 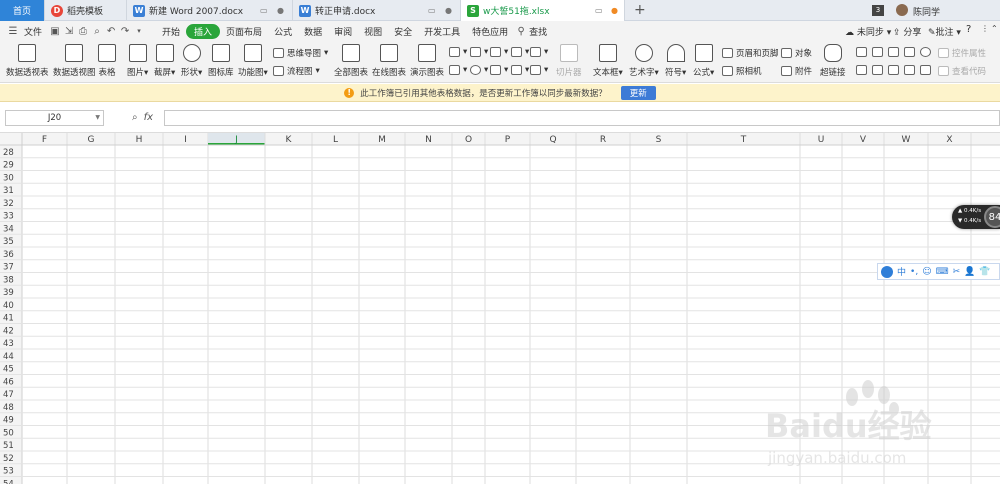 What do you see at coordinates (335, 140) in the screenshot?
I see `column-header-L: L` at bounding box center [335, 140].